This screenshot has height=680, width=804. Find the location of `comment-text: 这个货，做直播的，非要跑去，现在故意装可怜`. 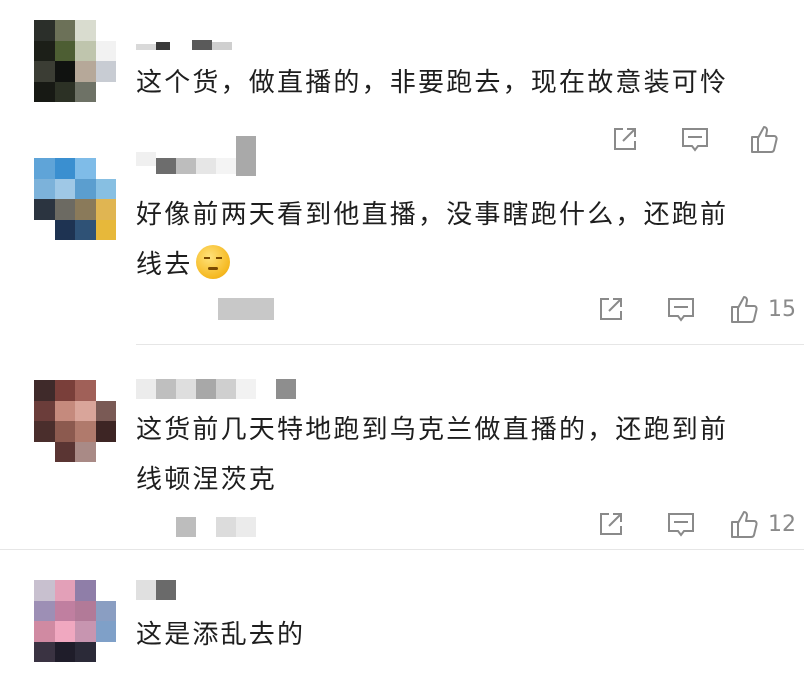

comment-text: 这个货，做直播的，非要跑去，现在故意装可怜 is located at coordinates (432, 83).